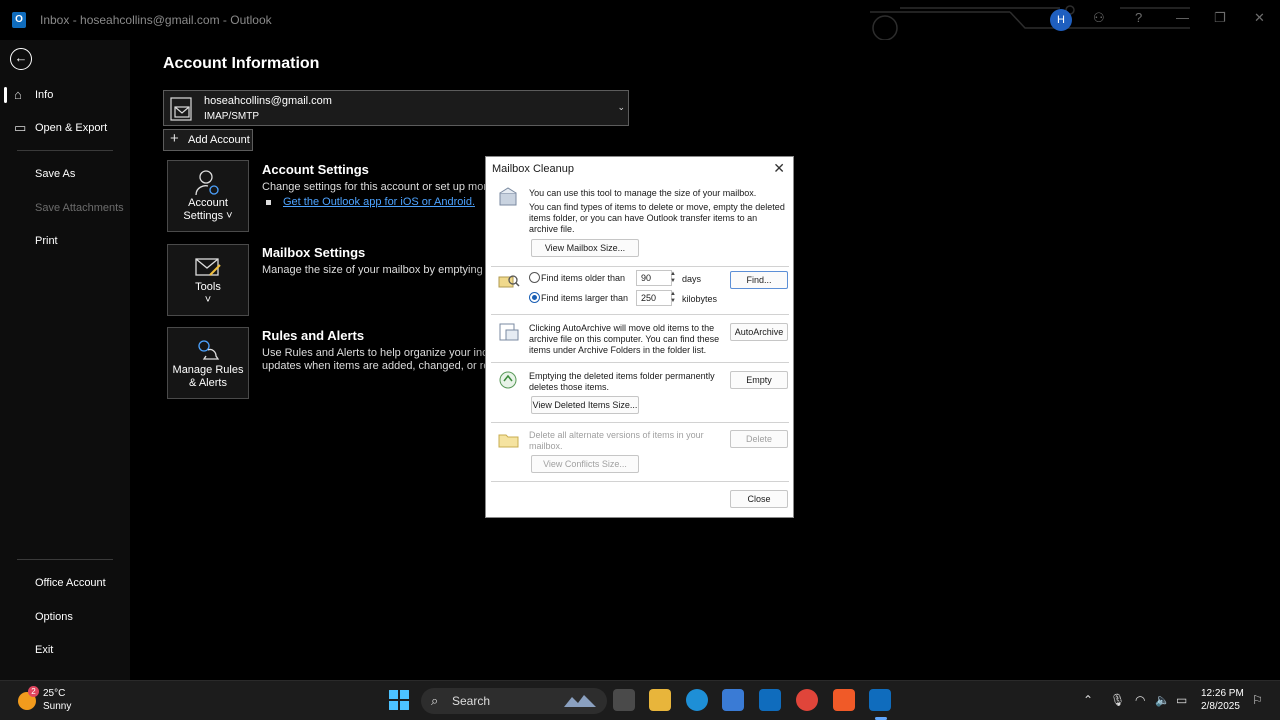  I want to click on delete-conflicts-button: Delete, so click(759, 439).